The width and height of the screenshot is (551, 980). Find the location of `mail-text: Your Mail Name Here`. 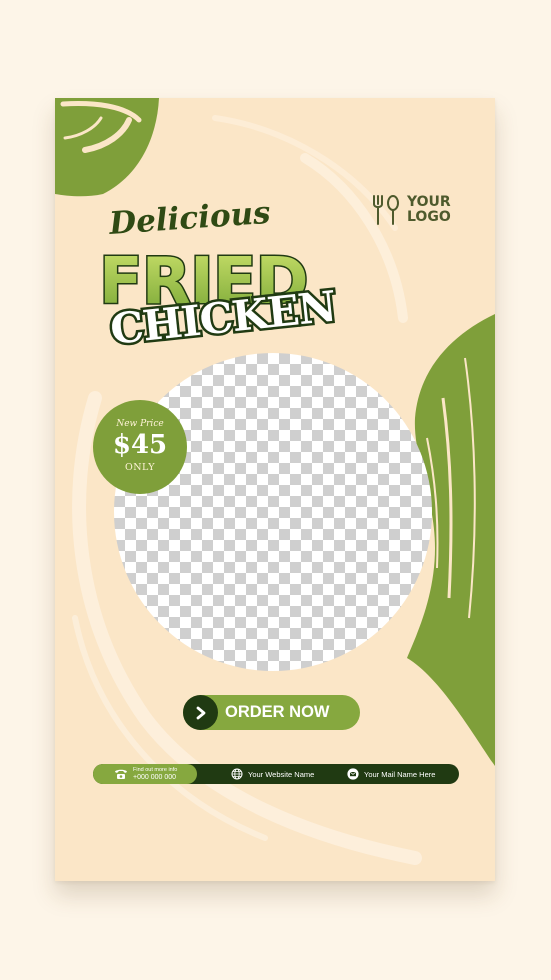

mail-text: Your Mail Name Here is located at coordinates (400, 774).